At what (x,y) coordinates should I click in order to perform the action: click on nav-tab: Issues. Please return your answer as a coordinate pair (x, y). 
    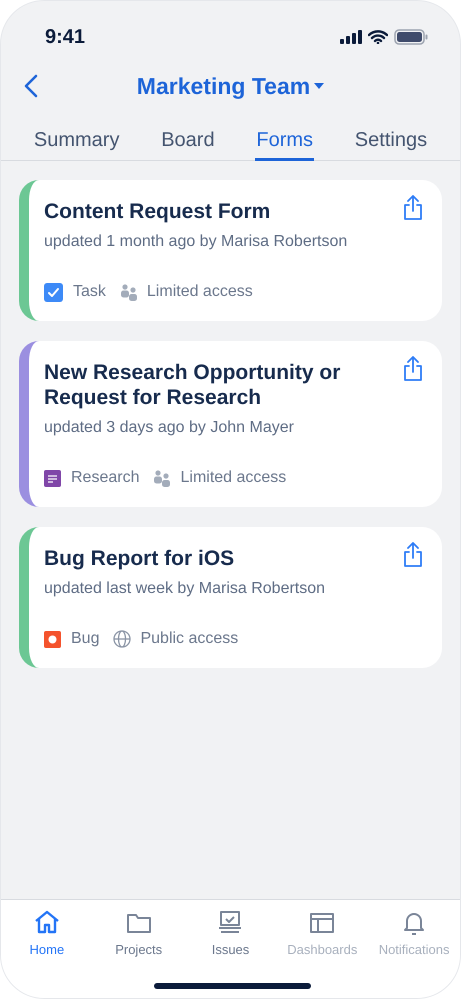
    Looking at the image, I should click on (230, 934).